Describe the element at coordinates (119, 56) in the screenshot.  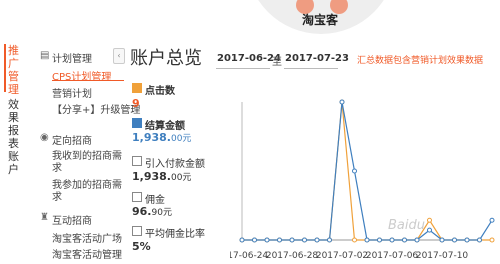
I see `collapse-sidebar-button: ‹` at that location.